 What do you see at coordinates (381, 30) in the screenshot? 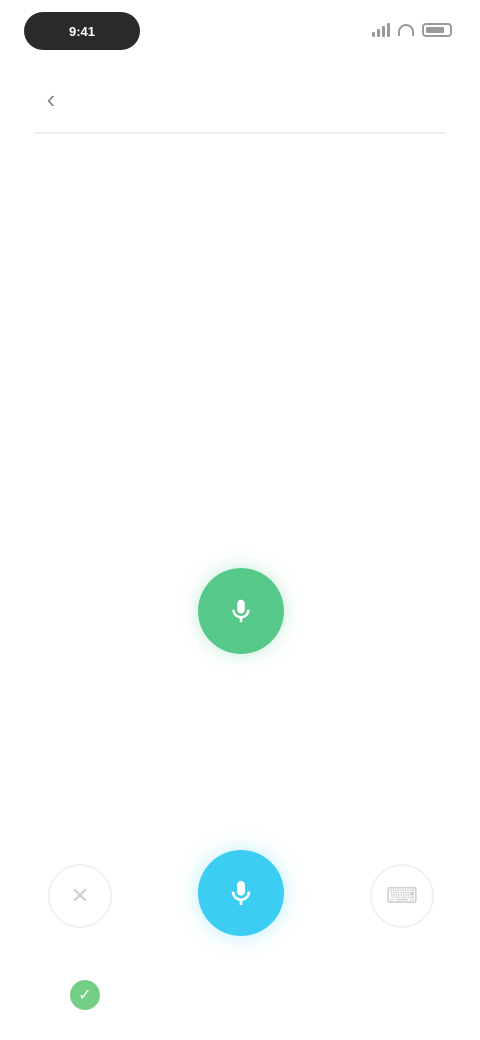
I see `signal-icon` at bounding box center [381, 30].